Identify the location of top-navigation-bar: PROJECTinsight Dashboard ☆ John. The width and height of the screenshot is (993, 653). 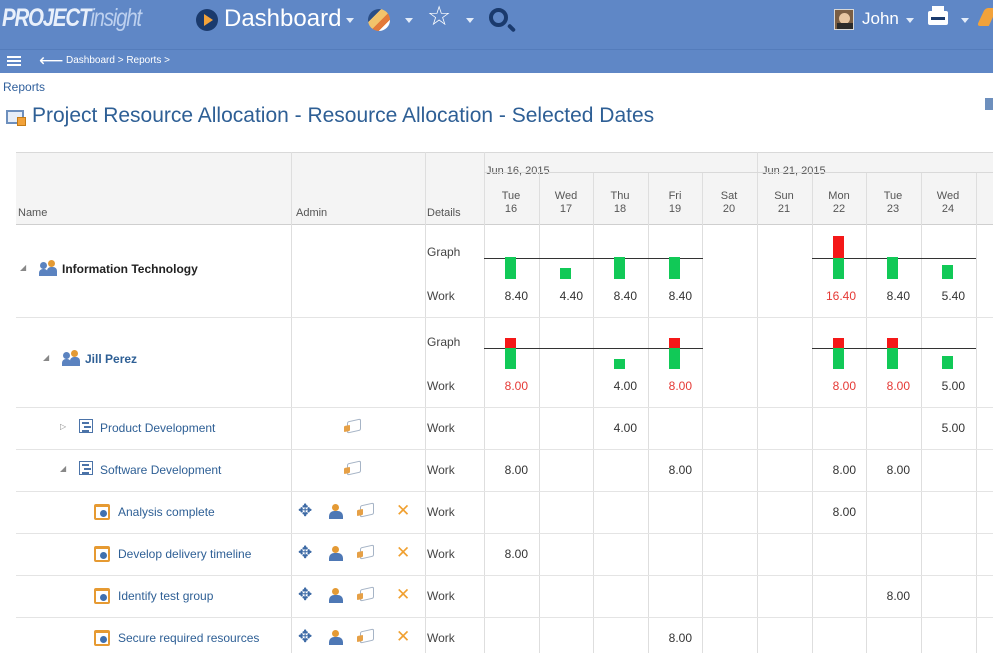
(496, 24).